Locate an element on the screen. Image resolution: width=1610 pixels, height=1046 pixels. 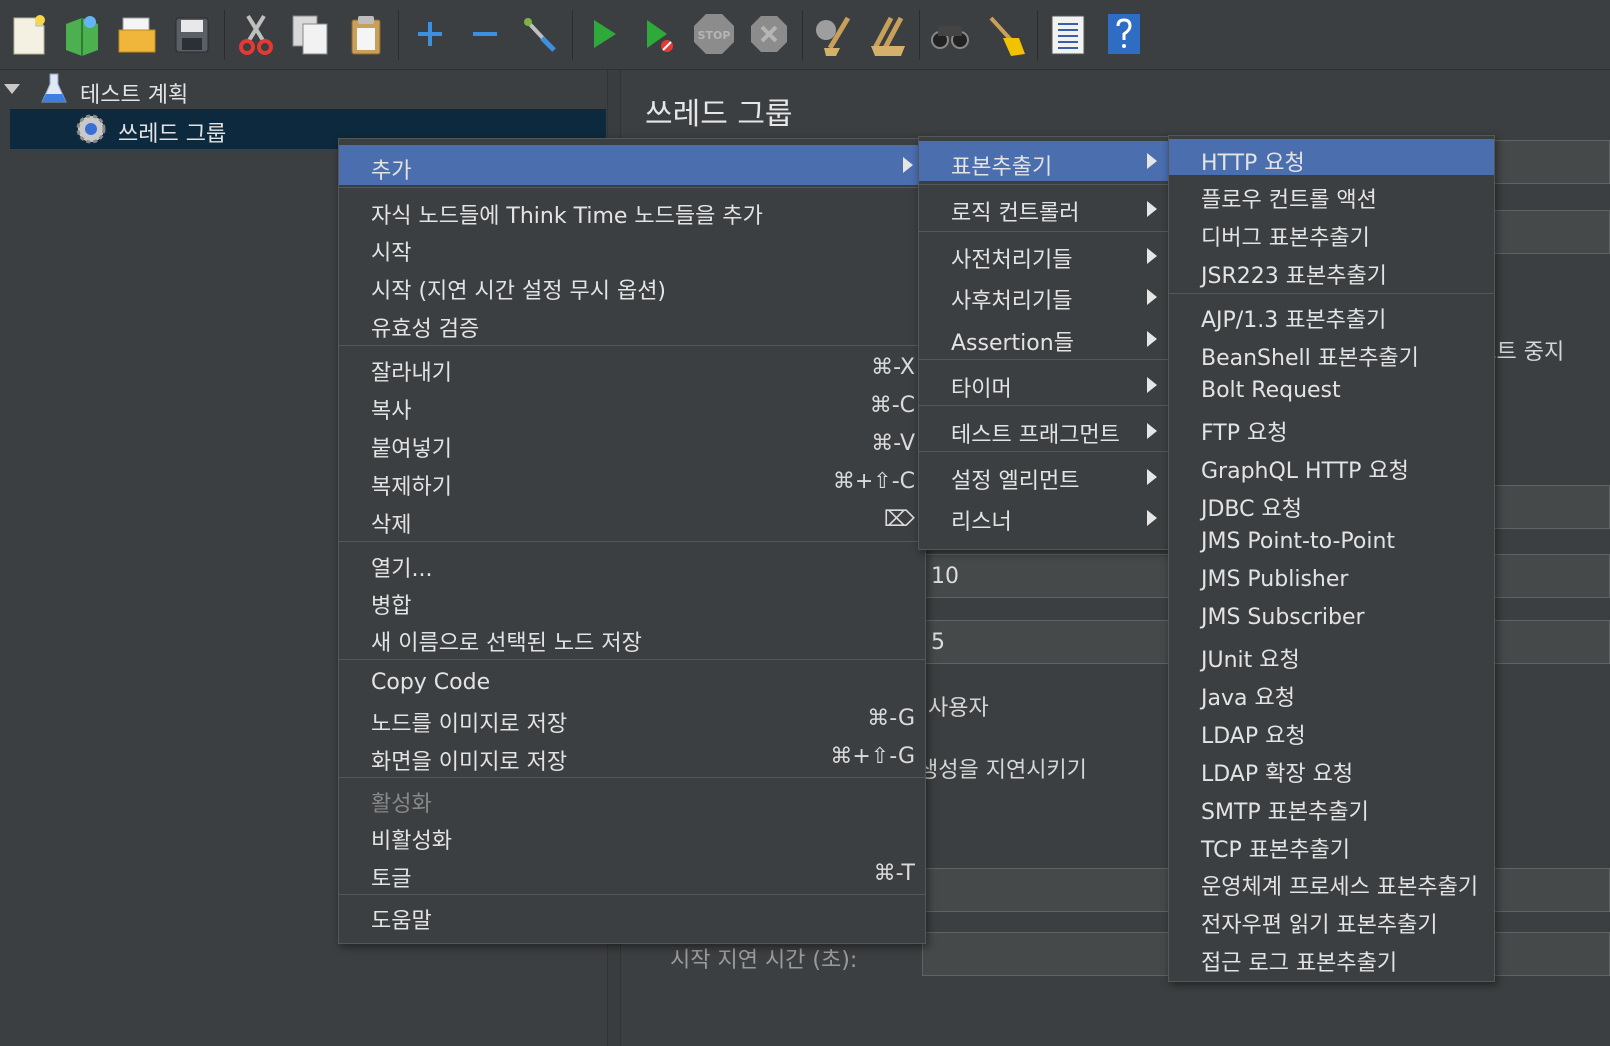
menu-item-duplicate: 복제하기 ⌘+⇧-C is located at coordinates (632, 481).